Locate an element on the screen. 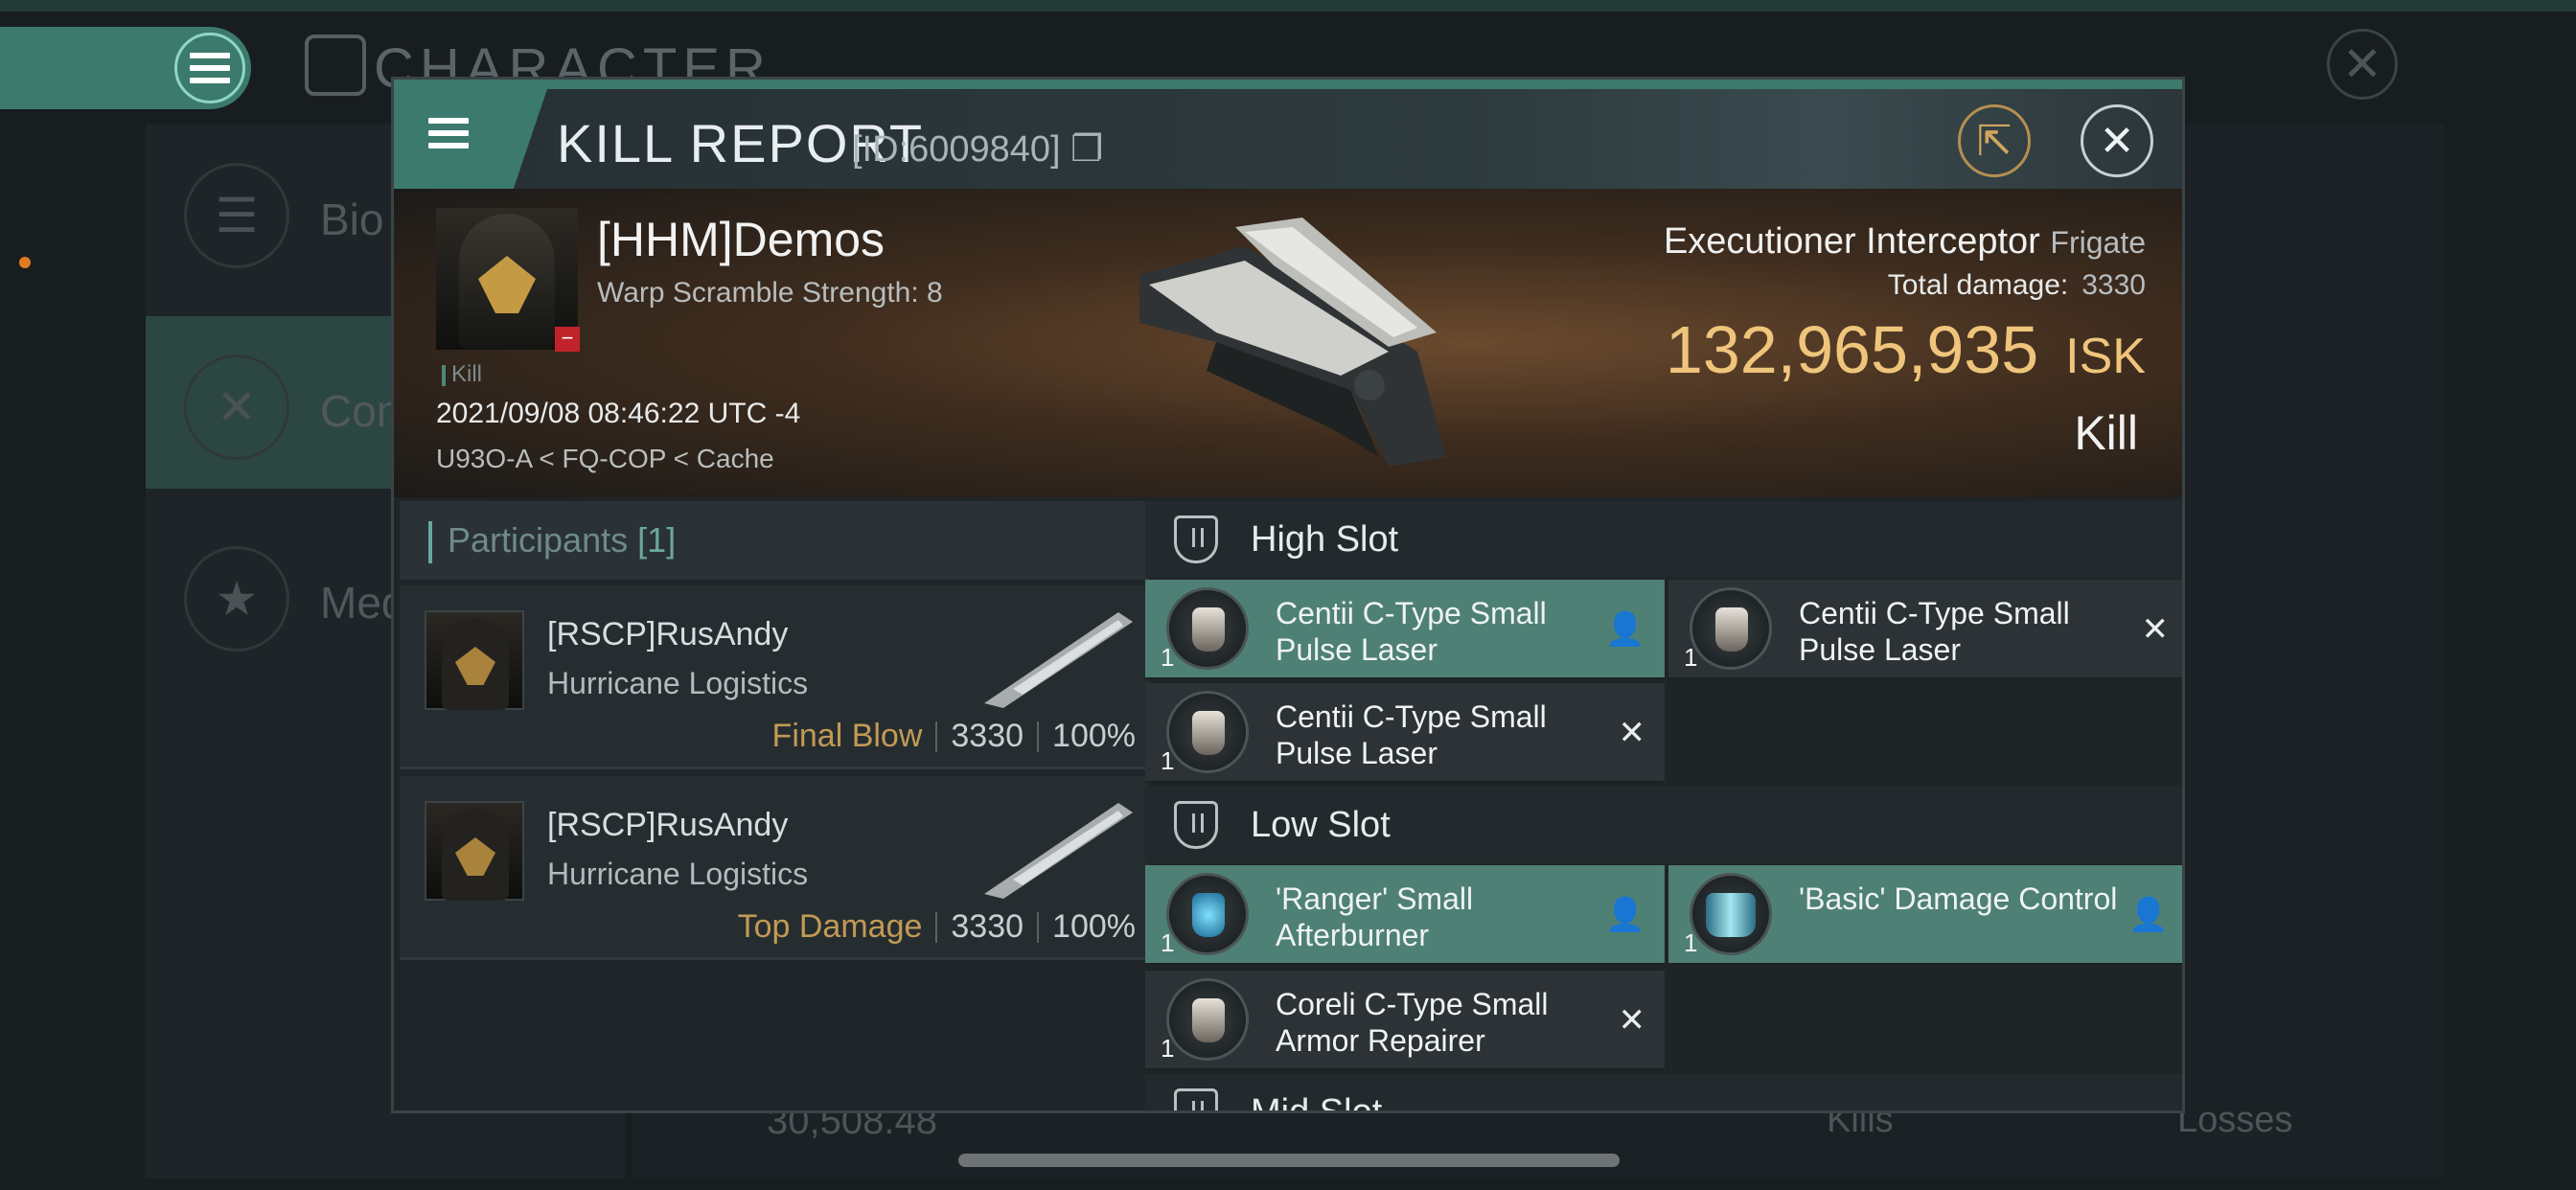  dialog-header: KILL REPORT [ID:6009840] ❐ ⇱ ✕ is located at coordinates (1288, 139).